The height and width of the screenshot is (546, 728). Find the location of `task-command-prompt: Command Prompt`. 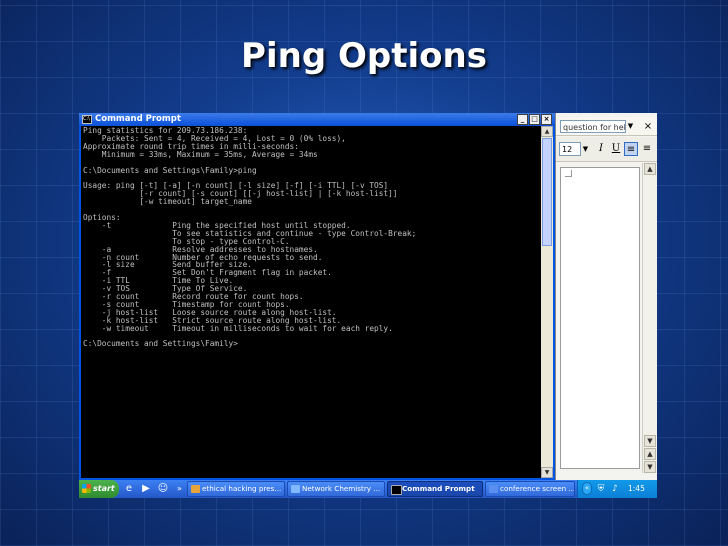

task-command-prompt: Command Prompt is located at coordinates (435, 489).